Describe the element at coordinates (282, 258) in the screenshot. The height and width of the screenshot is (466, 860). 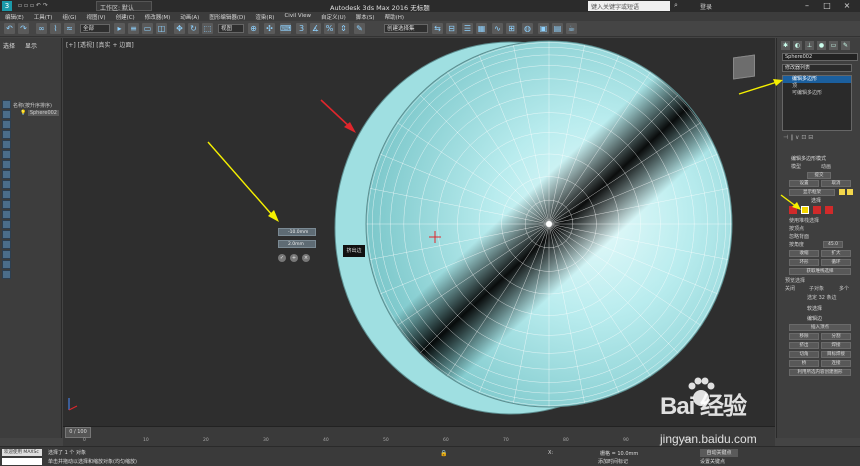
I see `caddy-ok-icon: ✓` at that location.